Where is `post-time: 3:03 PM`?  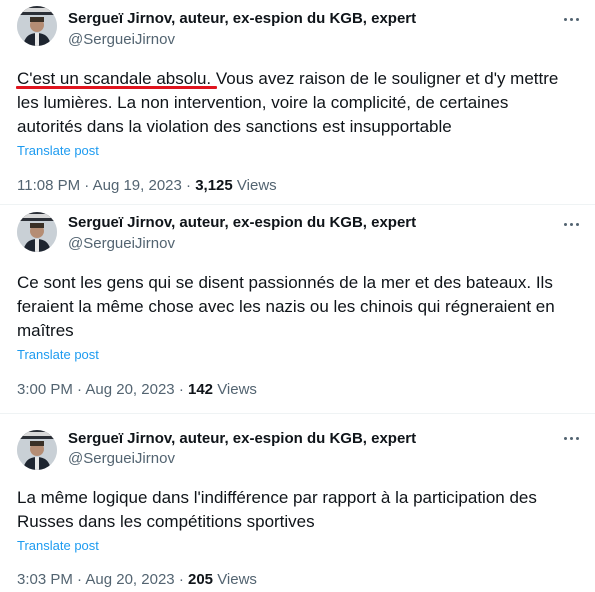 post-time: 3:03 PM is located at coordinates (45, 579).